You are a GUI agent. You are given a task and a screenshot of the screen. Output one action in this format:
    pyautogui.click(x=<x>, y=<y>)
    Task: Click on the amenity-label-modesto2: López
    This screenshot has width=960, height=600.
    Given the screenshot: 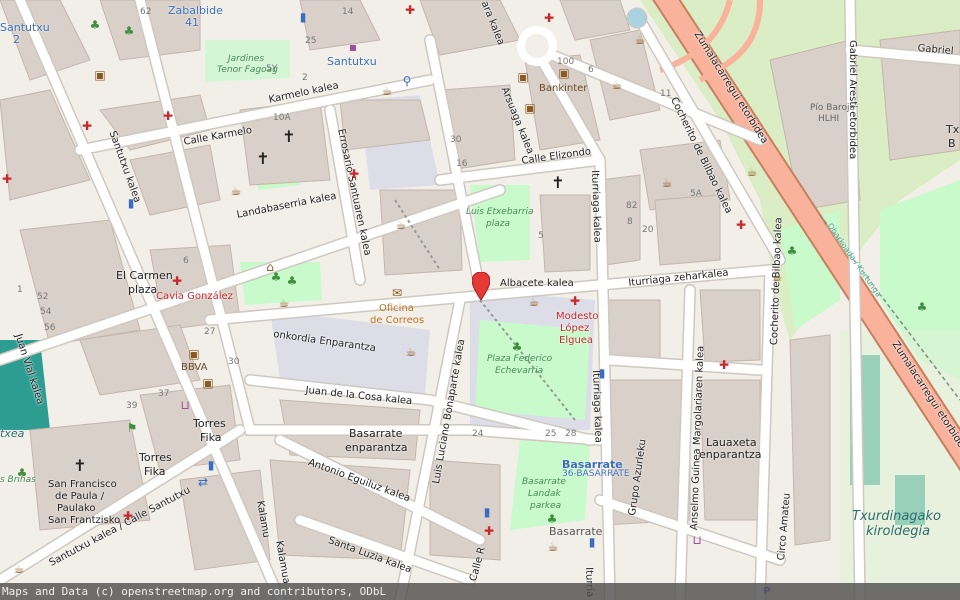 What is the action you would take?
    pyautogui.click(x=575, y=328)
    